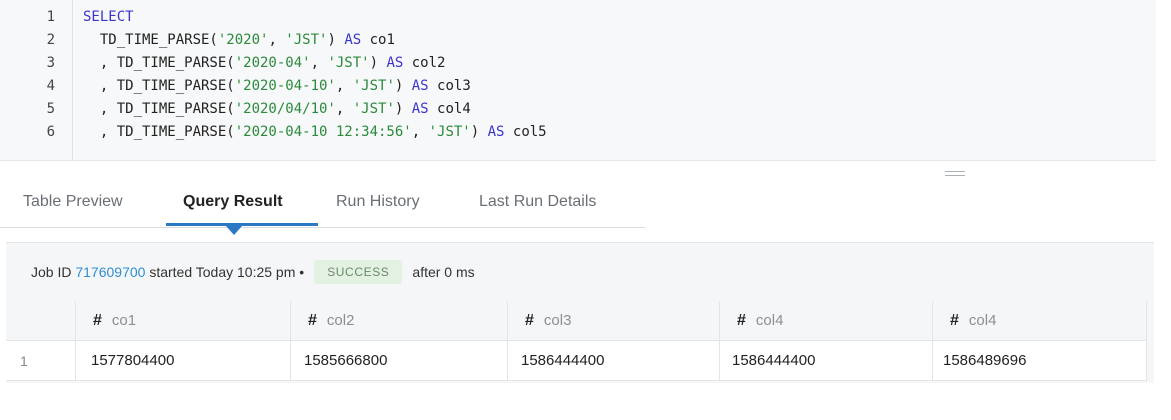 Image resolution: width=1171 pixels, height=420 pixels. What do you see at coordinates (424, 63) in the screenshot?
I see `sql-token: col2` at bounding box center [424, 63].